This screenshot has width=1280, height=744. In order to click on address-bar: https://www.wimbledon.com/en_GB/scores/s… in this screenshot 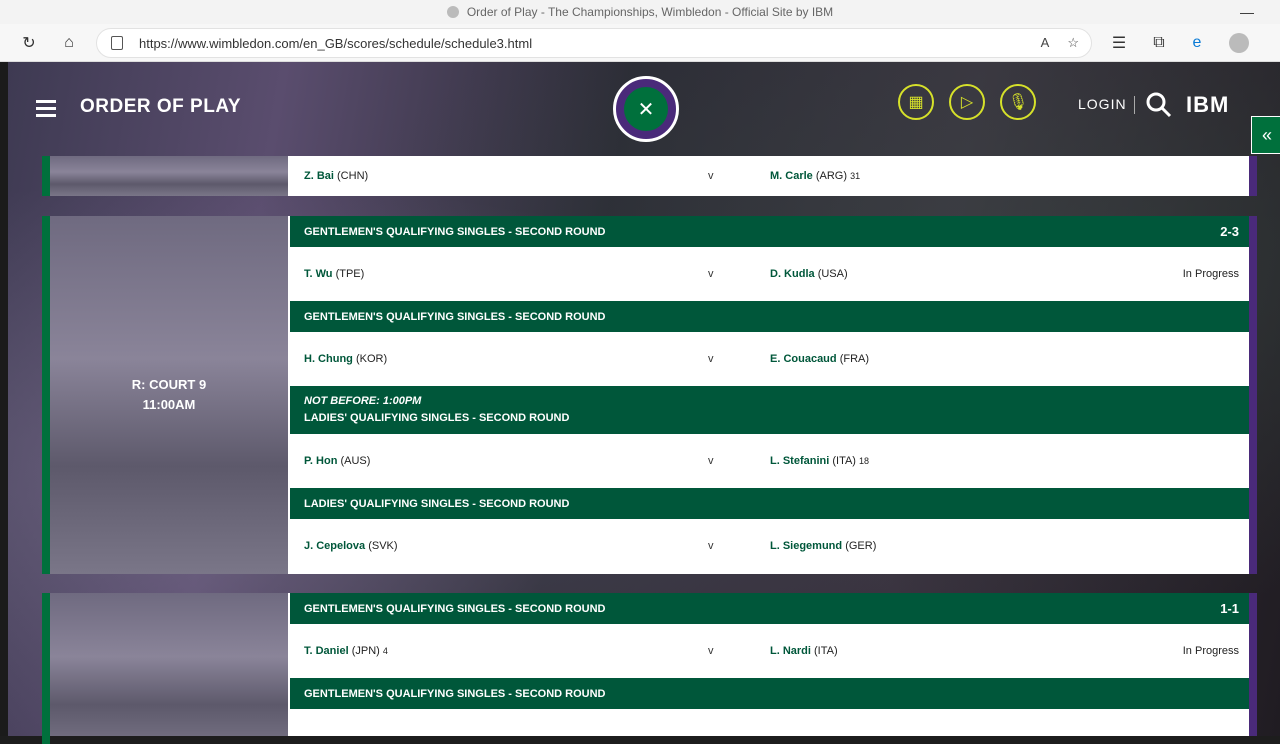, I will do `click(594, 43)`.